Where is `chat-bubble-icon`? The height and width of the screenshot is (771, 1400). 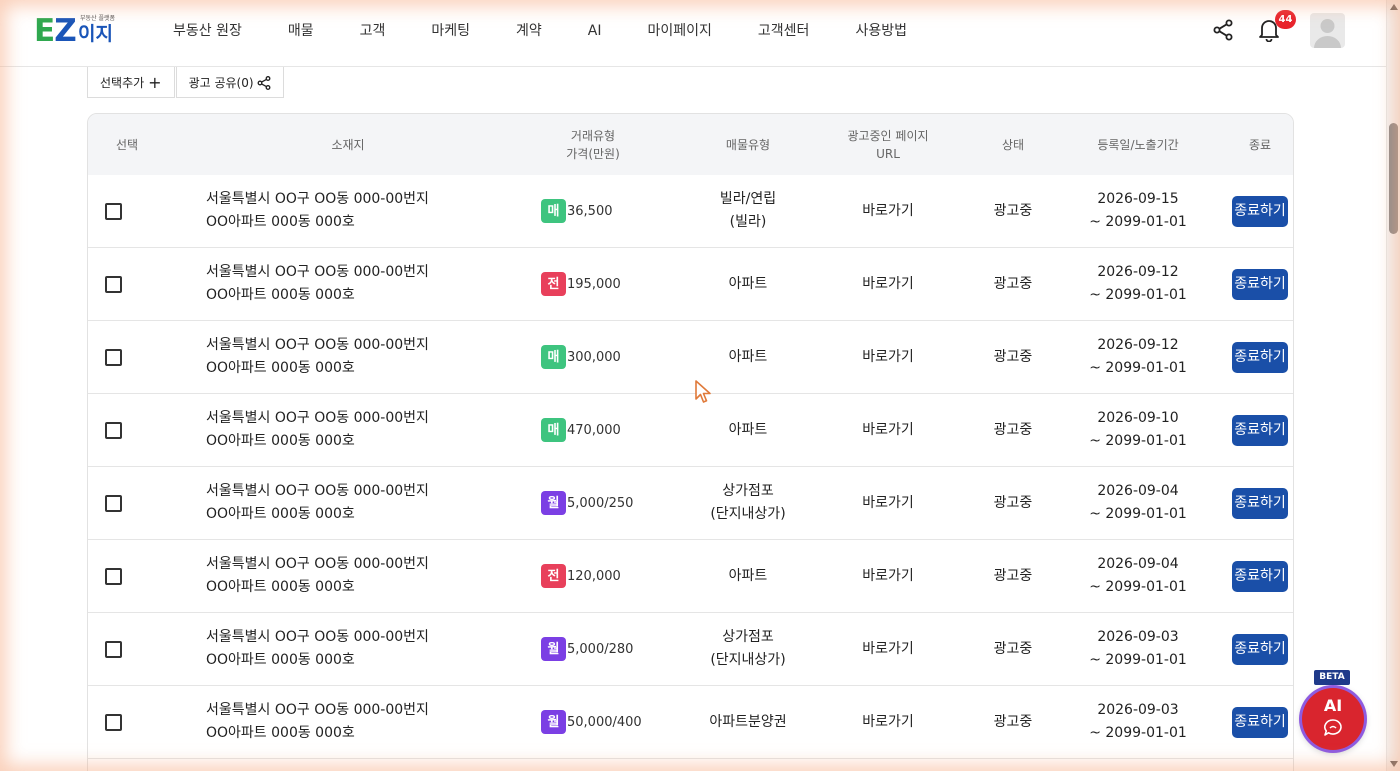 chat-bubble-icon is located at coordinates (1333, 727).